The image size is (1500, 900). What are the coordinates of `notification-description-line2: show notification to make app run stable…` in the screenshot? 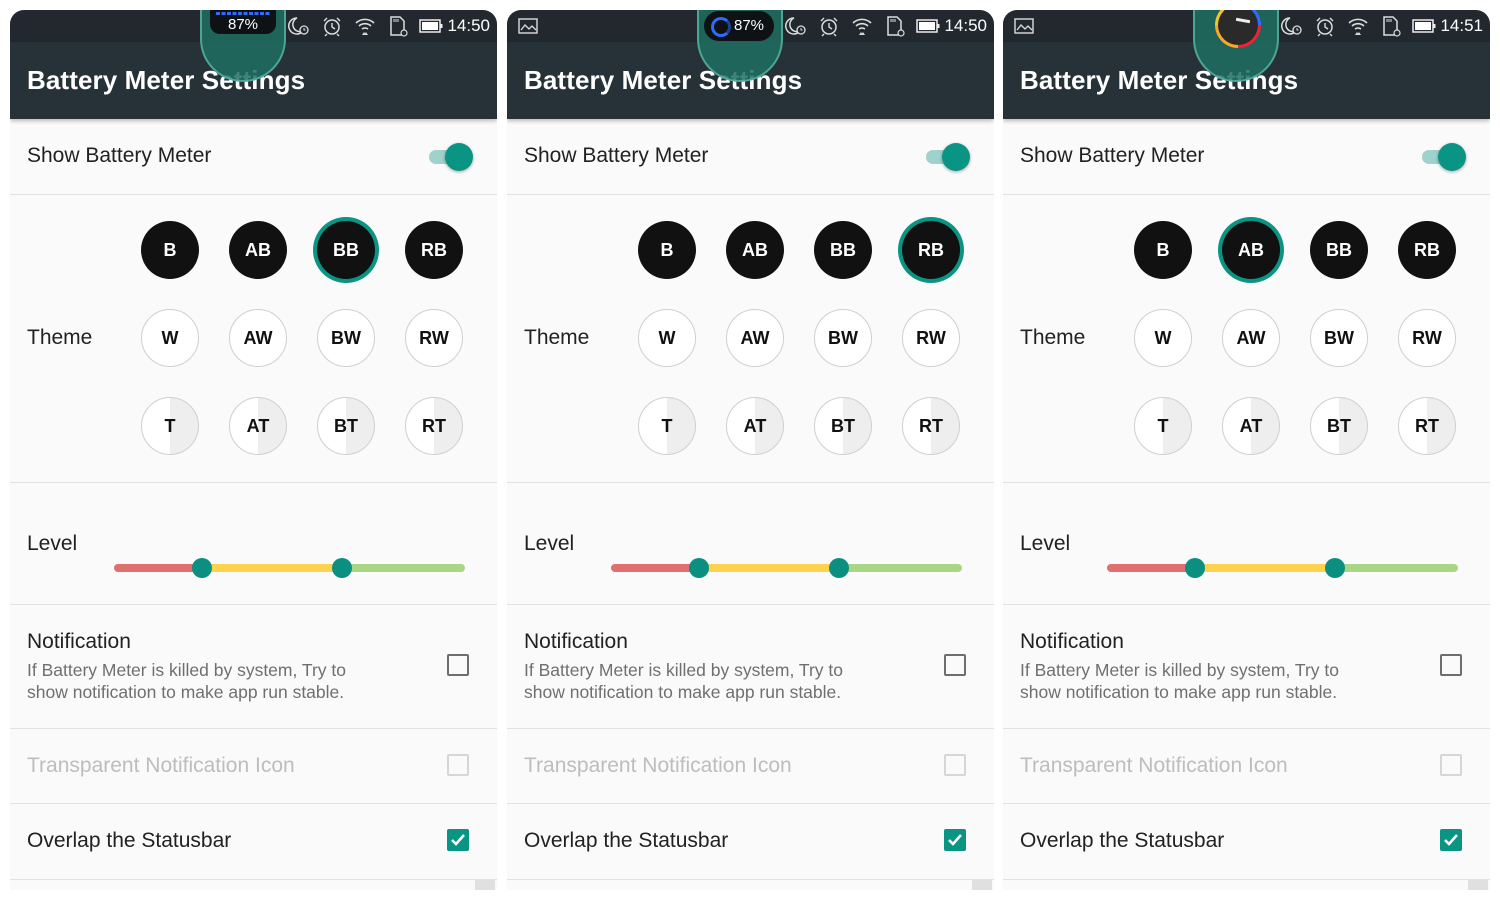 It's located at (1179, 692).